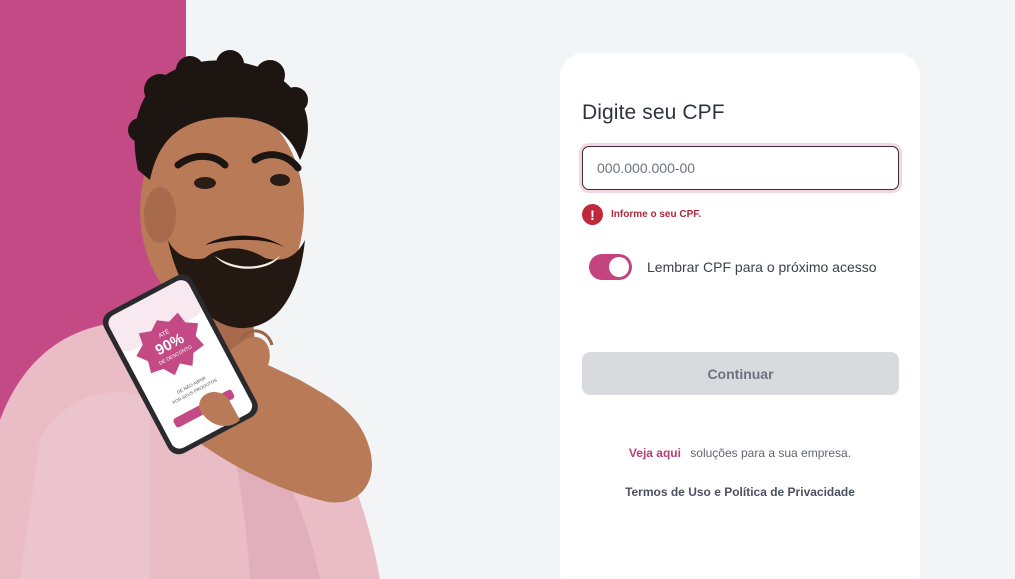 Image resolution: width=1015 pixels, height=579 pixels. I want to click on cpf-error: ! Informe o seu CPF., so click(641, 214).